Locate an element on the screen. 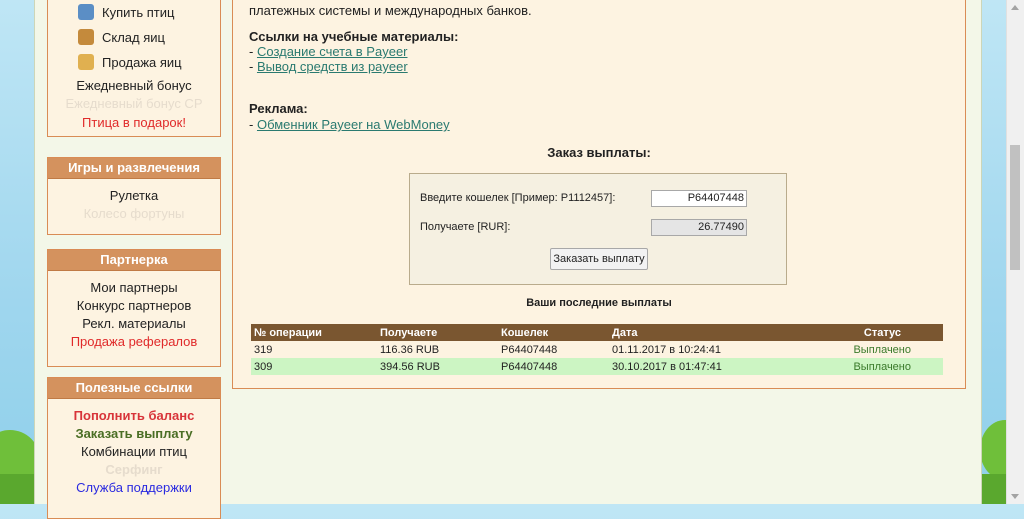 This screenshot has height=519, width=1024. menu-item-daily-bonus-cp: Ежедневный бонус СР is located at coordinates (134, 103).